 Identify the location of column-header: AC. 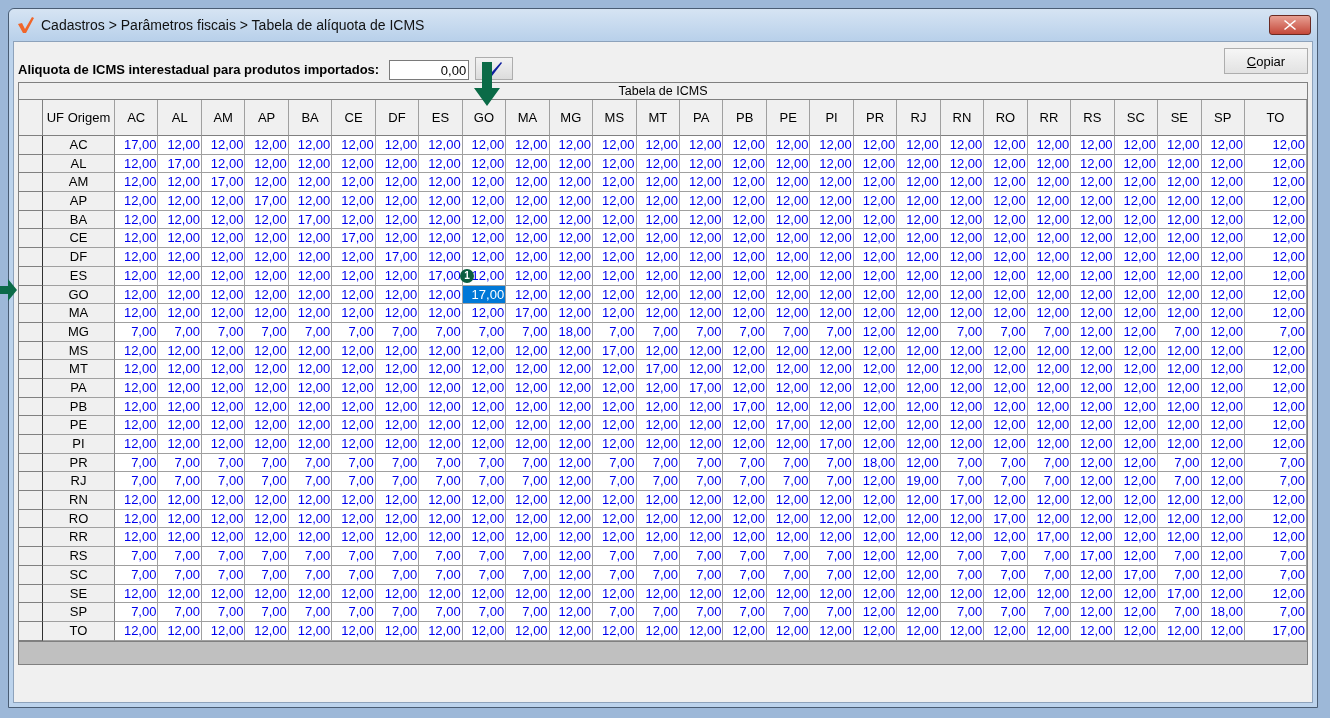
(137, 118).